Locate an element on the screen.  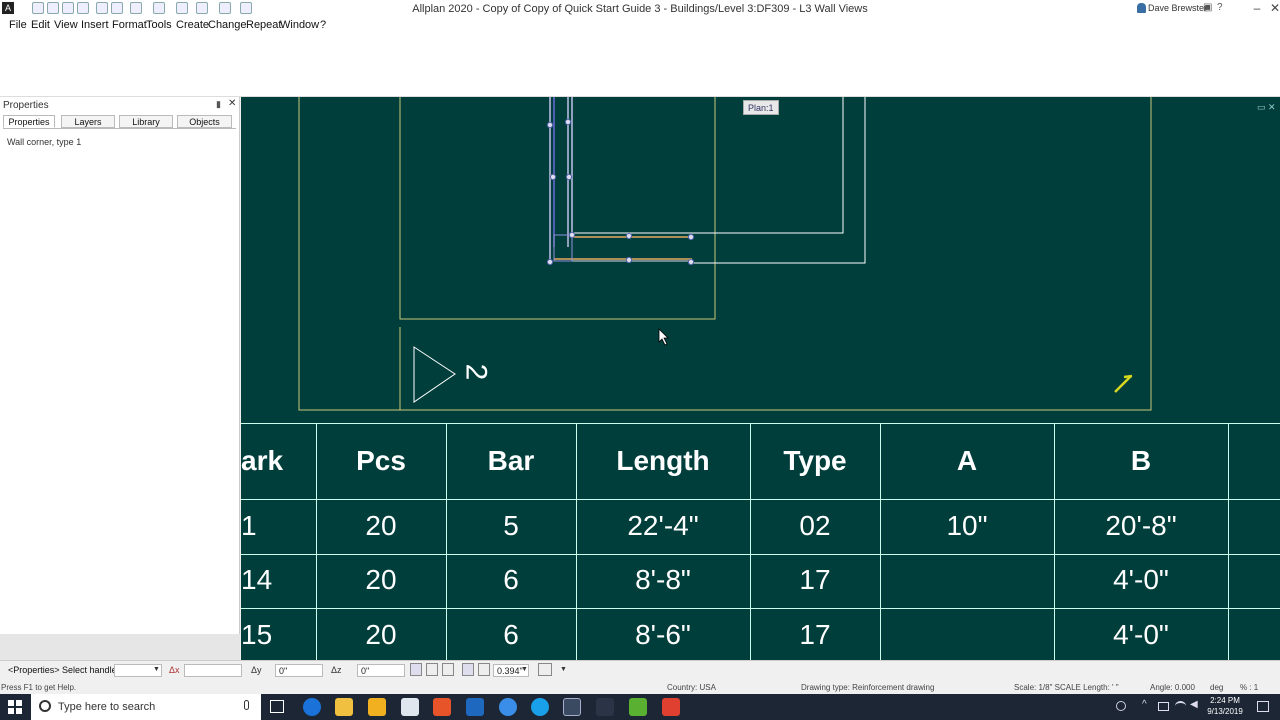
row1-a: 10" is located at coordinates (967, 525).